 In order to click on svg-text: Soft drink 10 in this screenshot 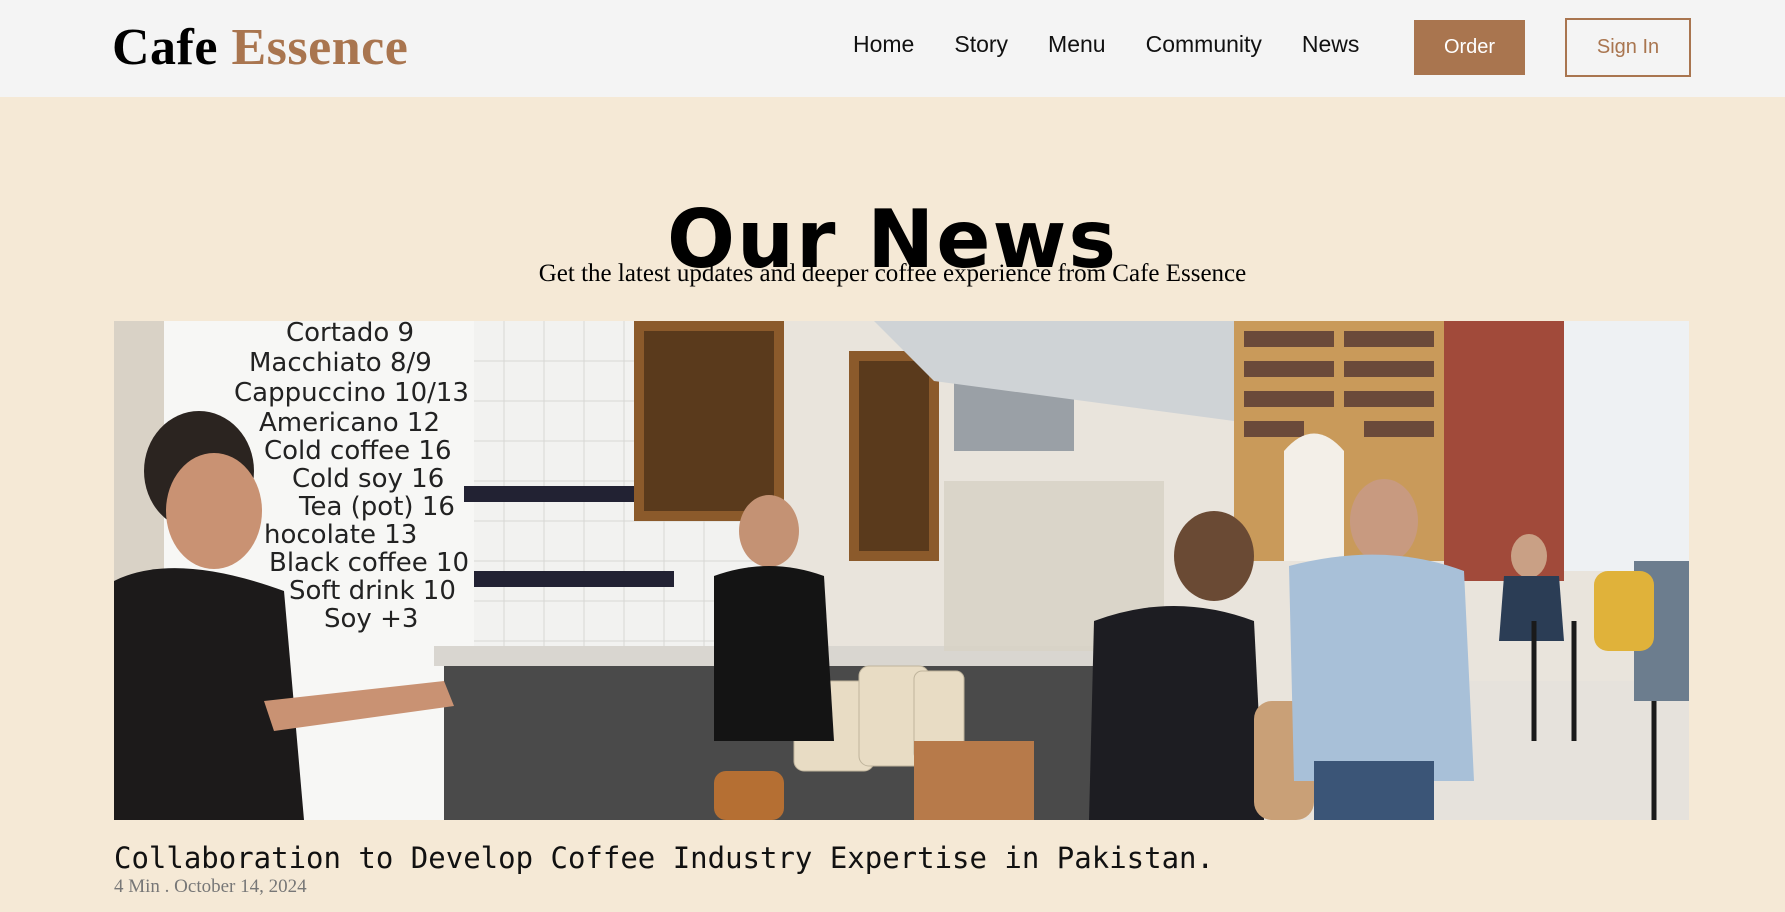, I will do `click(372, 591)`.